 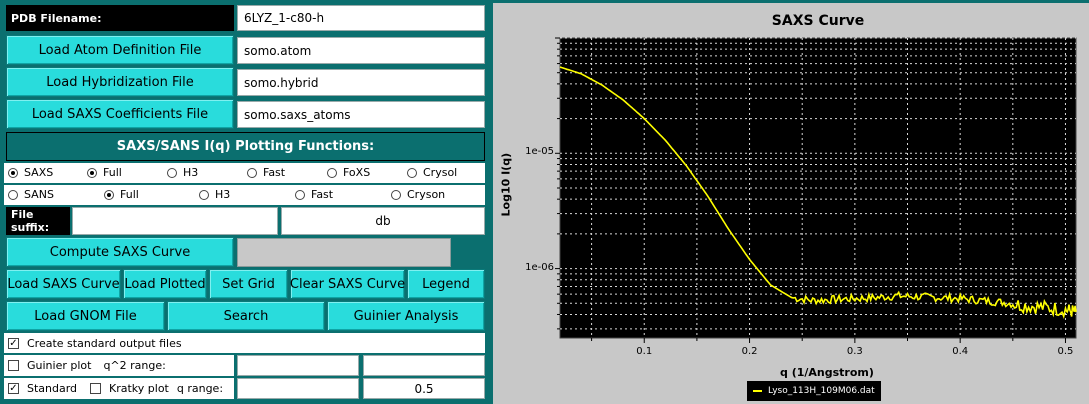 What do you see at coordinates (120, 18) in the screenshot?
I see `pdb-filename-label: PDB Filename:` at bounding box center [120, 18].